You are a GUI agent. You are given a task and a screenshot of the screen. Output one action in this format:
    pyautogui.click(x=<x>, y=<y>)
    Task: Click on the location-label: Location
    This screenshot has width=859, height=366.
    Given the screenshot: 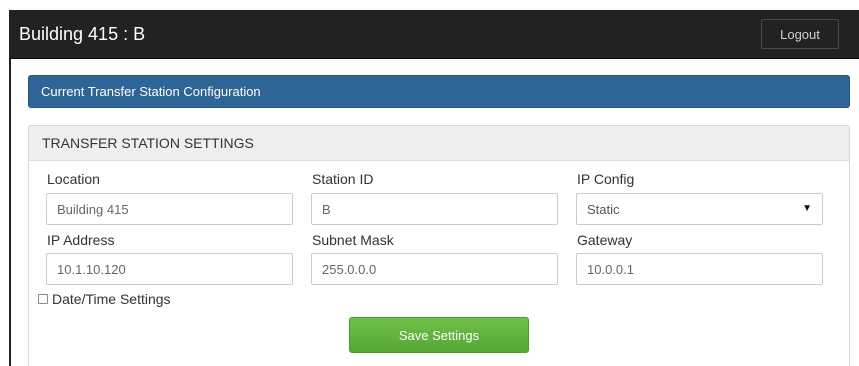 What is the action you would take?
    pyautogui.click(x=73, y=179)
    